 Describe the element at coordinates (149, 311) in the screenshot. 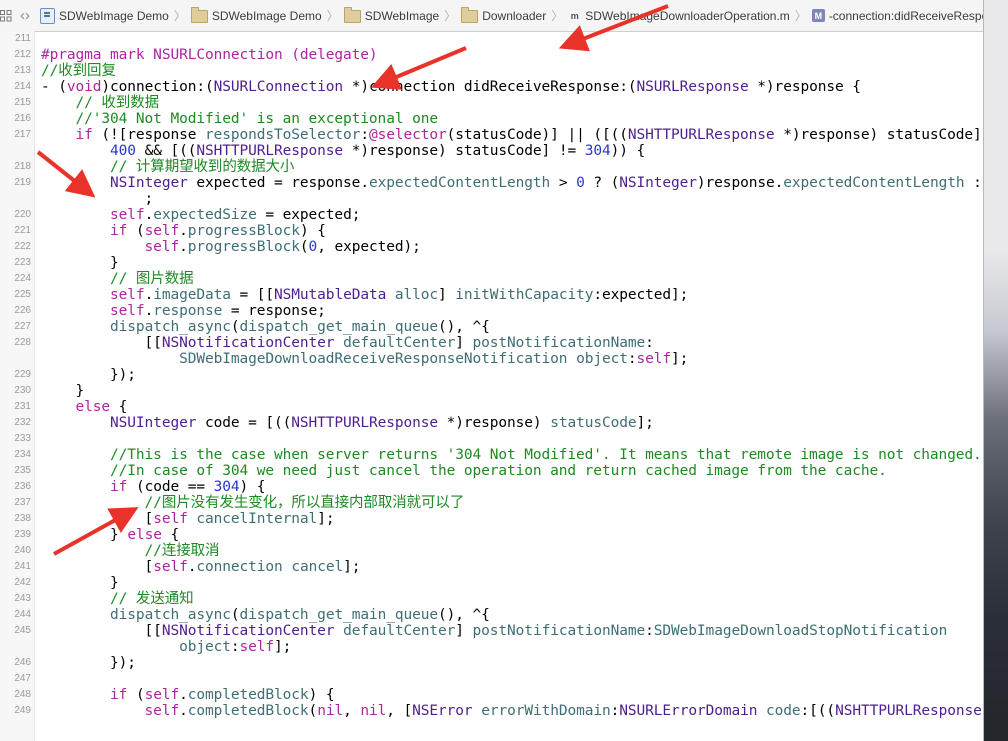

I see `code-token: .` at that location.